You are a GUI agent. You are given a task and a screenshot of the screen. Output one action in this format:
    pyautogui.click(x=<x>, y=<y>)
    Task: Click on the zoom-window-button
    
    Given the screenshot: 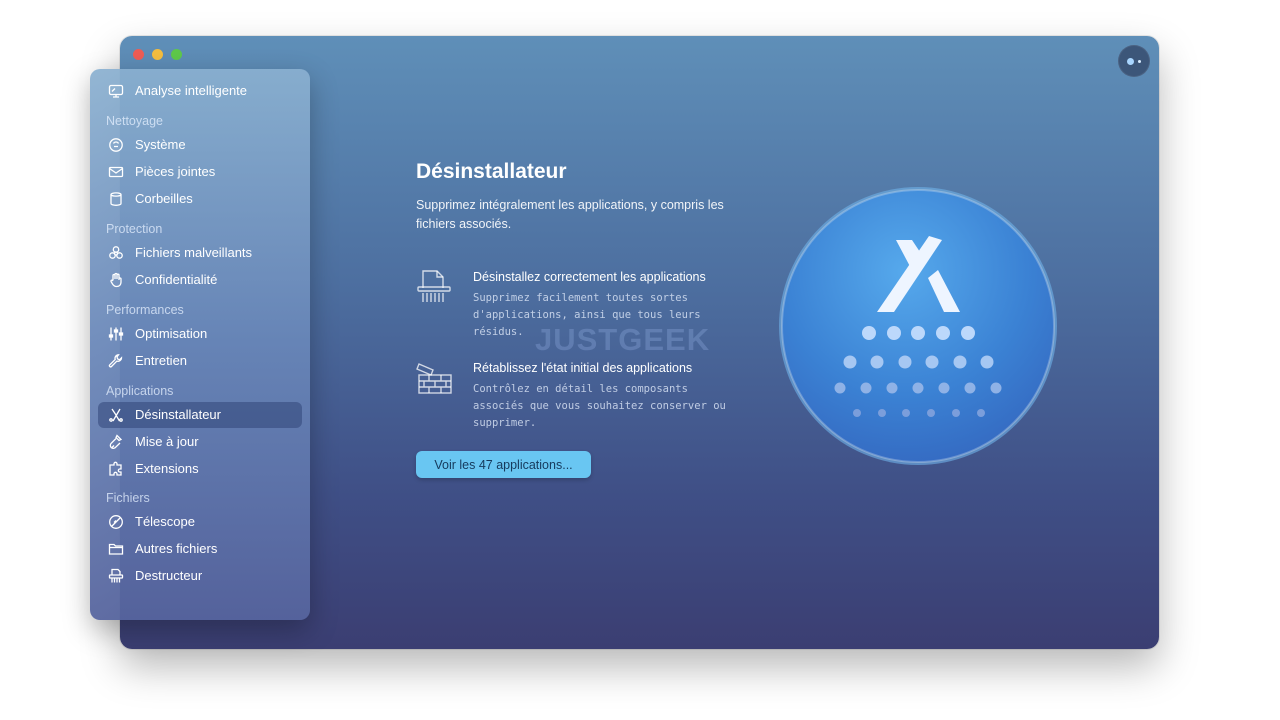 What is the action you would take?
    pyautogui.click(x=176, y=54)
    